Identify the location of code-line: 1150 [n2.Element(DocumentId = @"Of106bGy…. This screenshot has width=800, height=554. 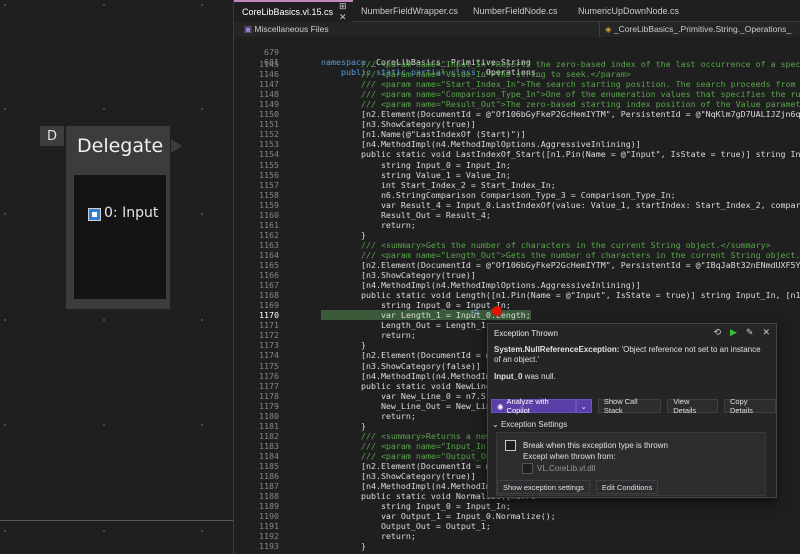
(517, 114).